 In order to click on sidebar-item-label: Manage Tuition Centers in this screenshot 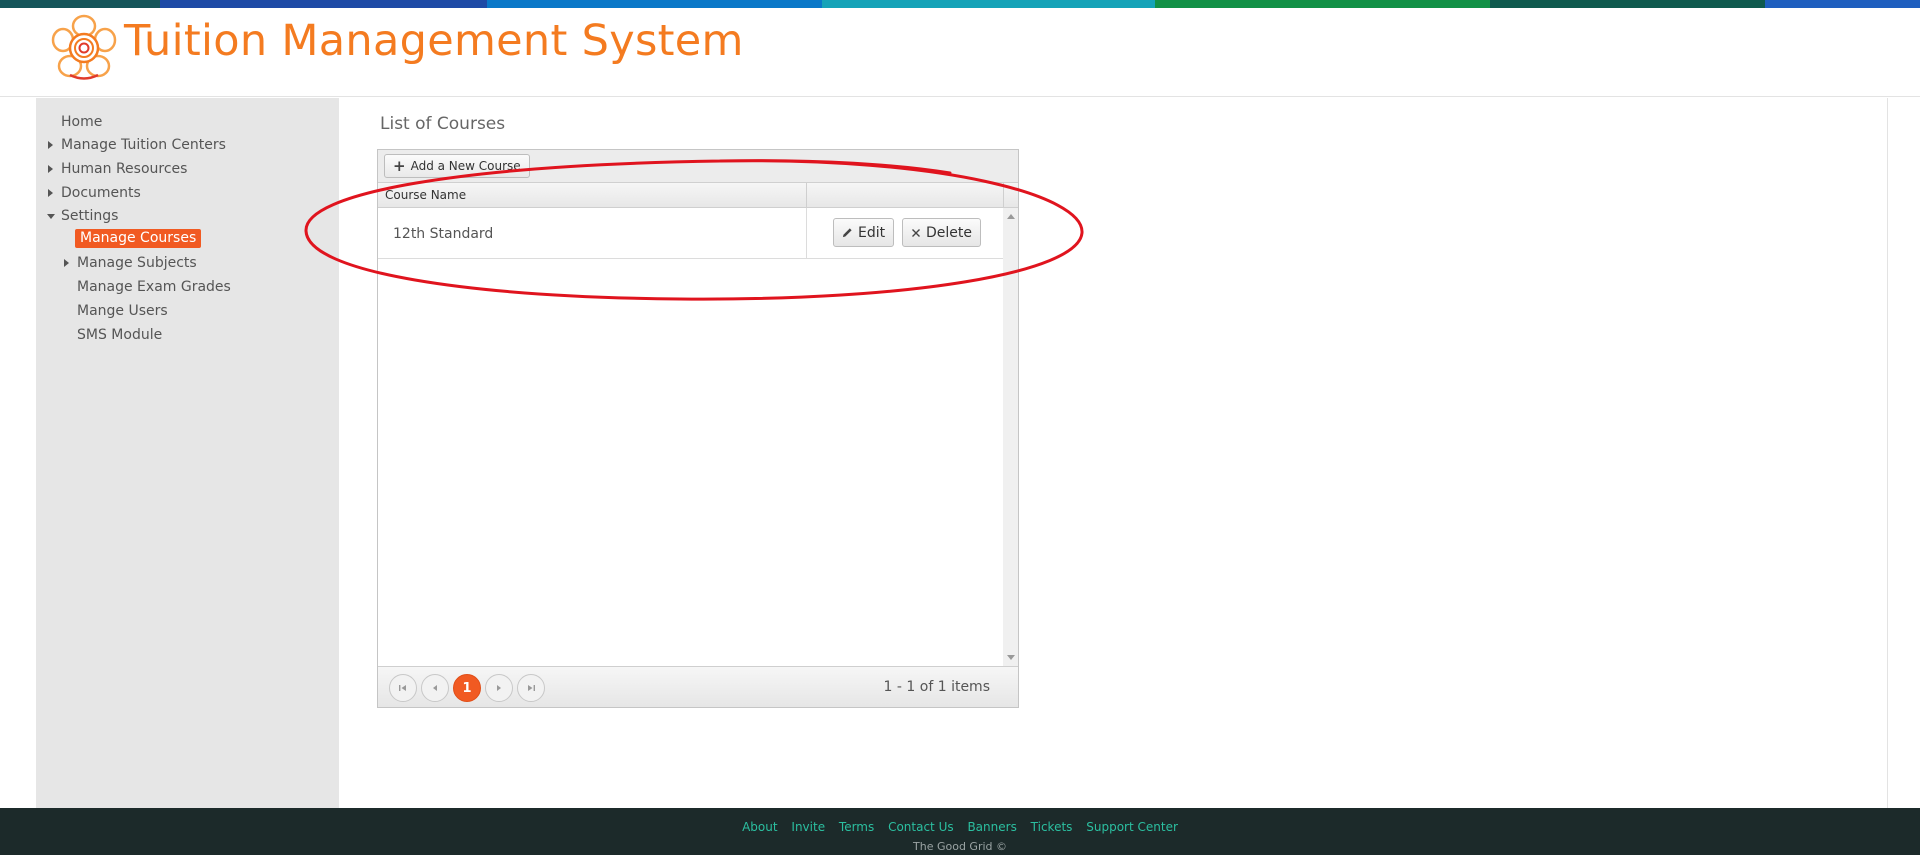, I will do `click(143, 145)`.